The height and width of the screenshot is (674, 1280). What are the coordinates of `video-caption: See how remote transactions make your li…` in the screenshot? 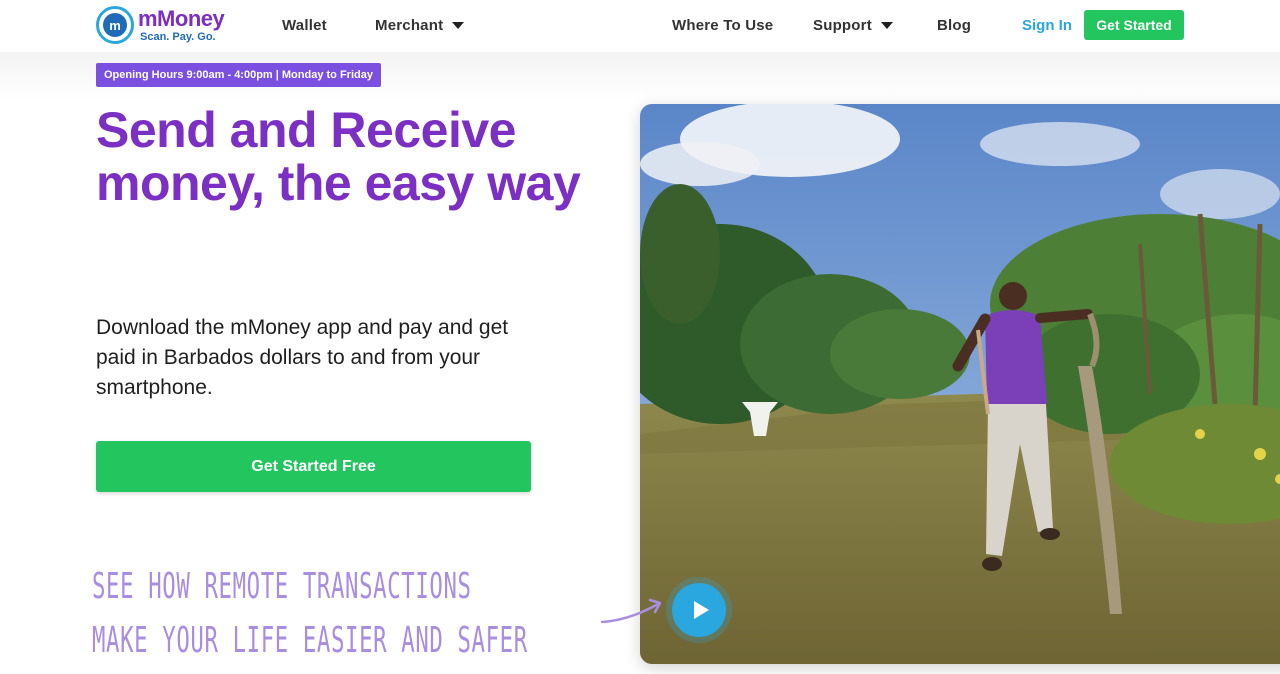 It's located at (310, 614).